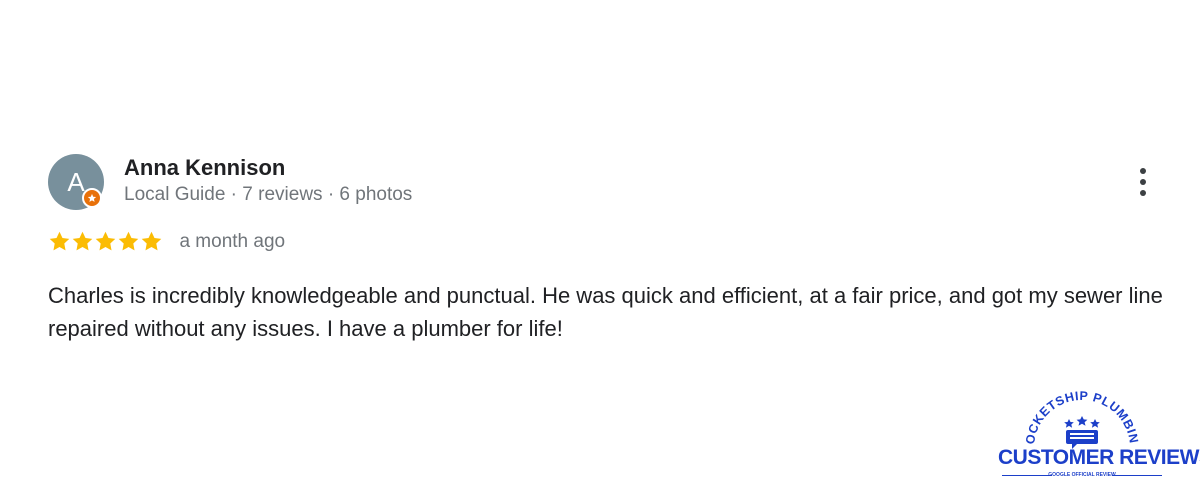  I want to click on star-rating, so click(105, 242).